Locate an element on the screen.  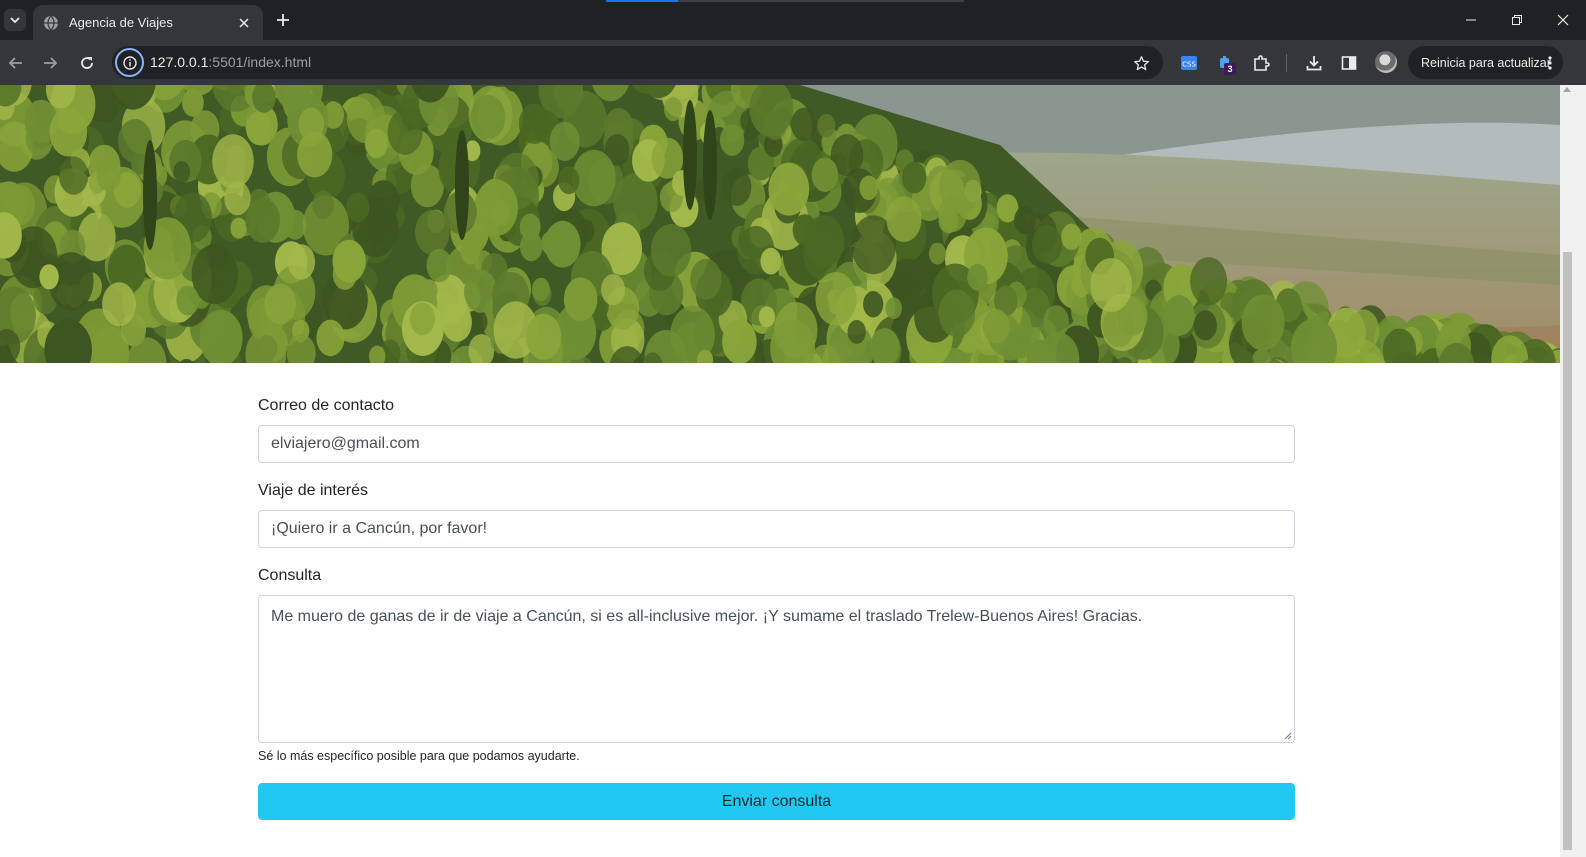
restore-icon is located at coordinates (1517, 20).